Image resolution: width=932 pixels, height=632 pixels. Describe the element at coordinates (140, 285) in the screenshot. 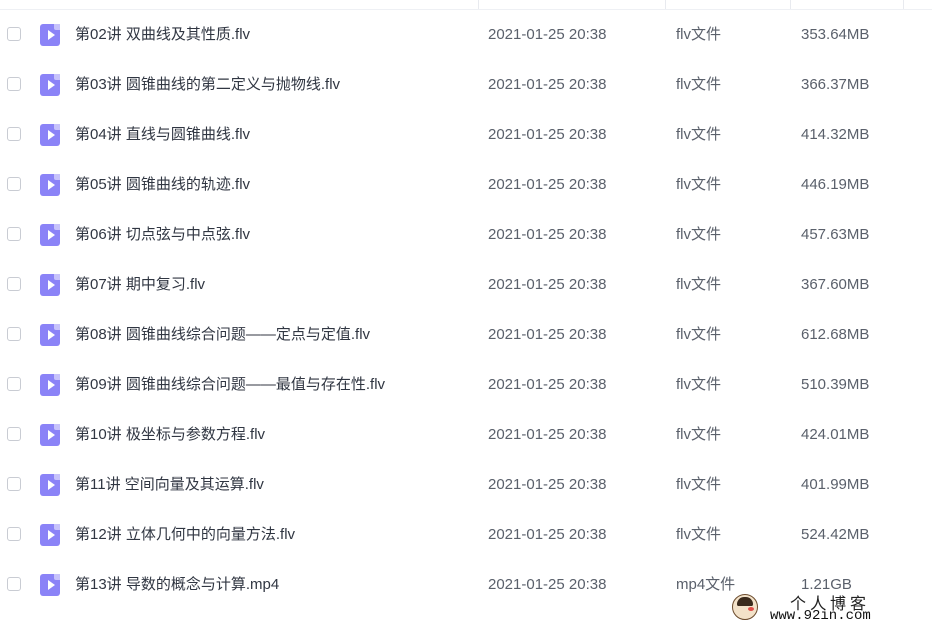

I see `file-name: 第07讲 期中复习.flv` at that location.